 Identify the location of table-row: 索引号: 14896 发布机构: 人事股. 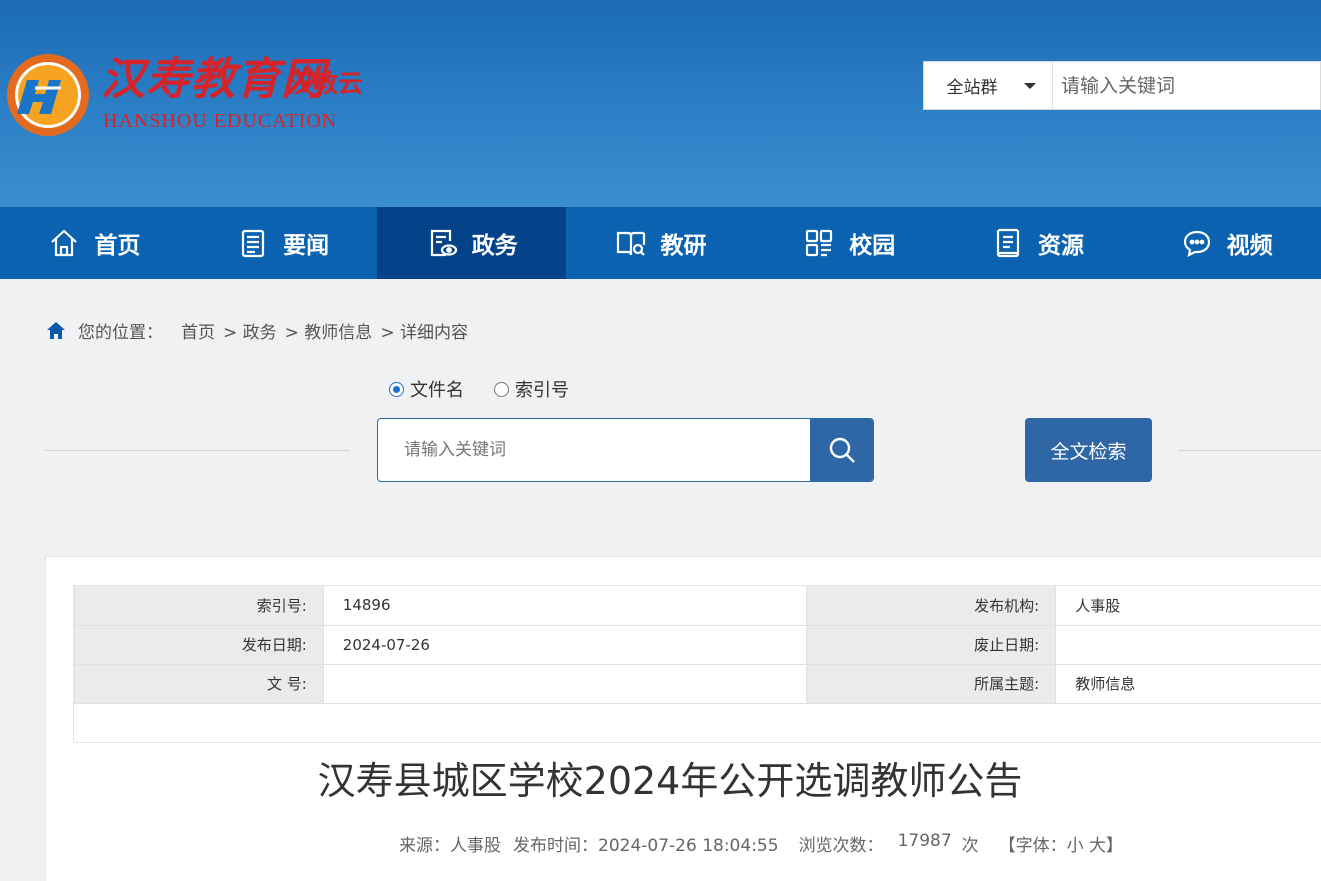
(697, 606).